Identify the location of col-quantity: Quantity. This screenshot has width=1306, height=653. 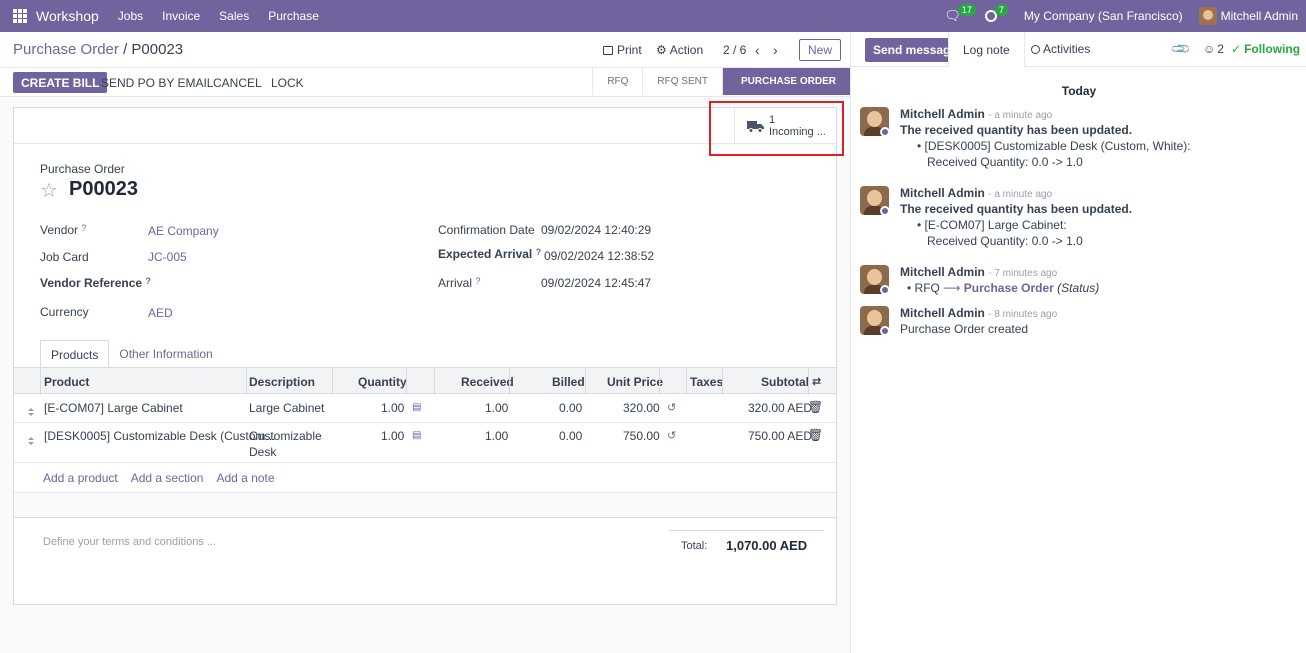
(382, 382).